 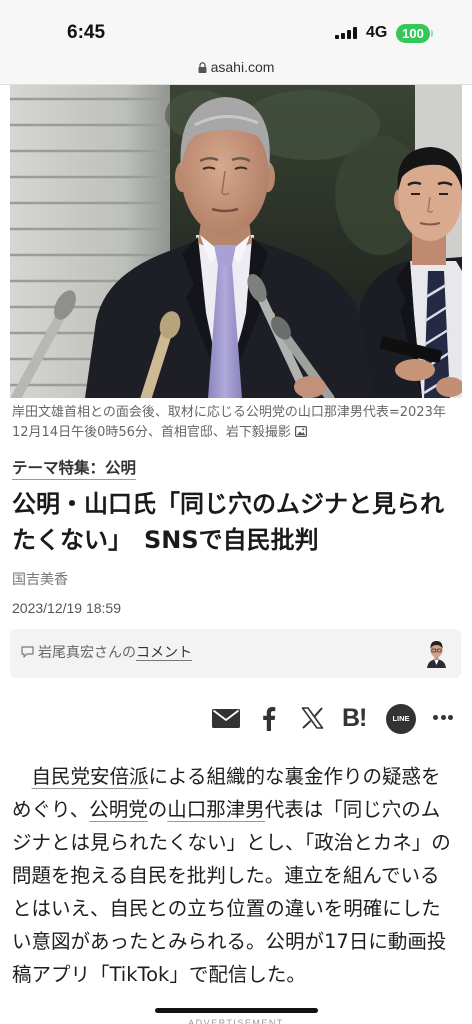 I want to click on body-link-komeito: 公明党, so click(x=118, y=809).